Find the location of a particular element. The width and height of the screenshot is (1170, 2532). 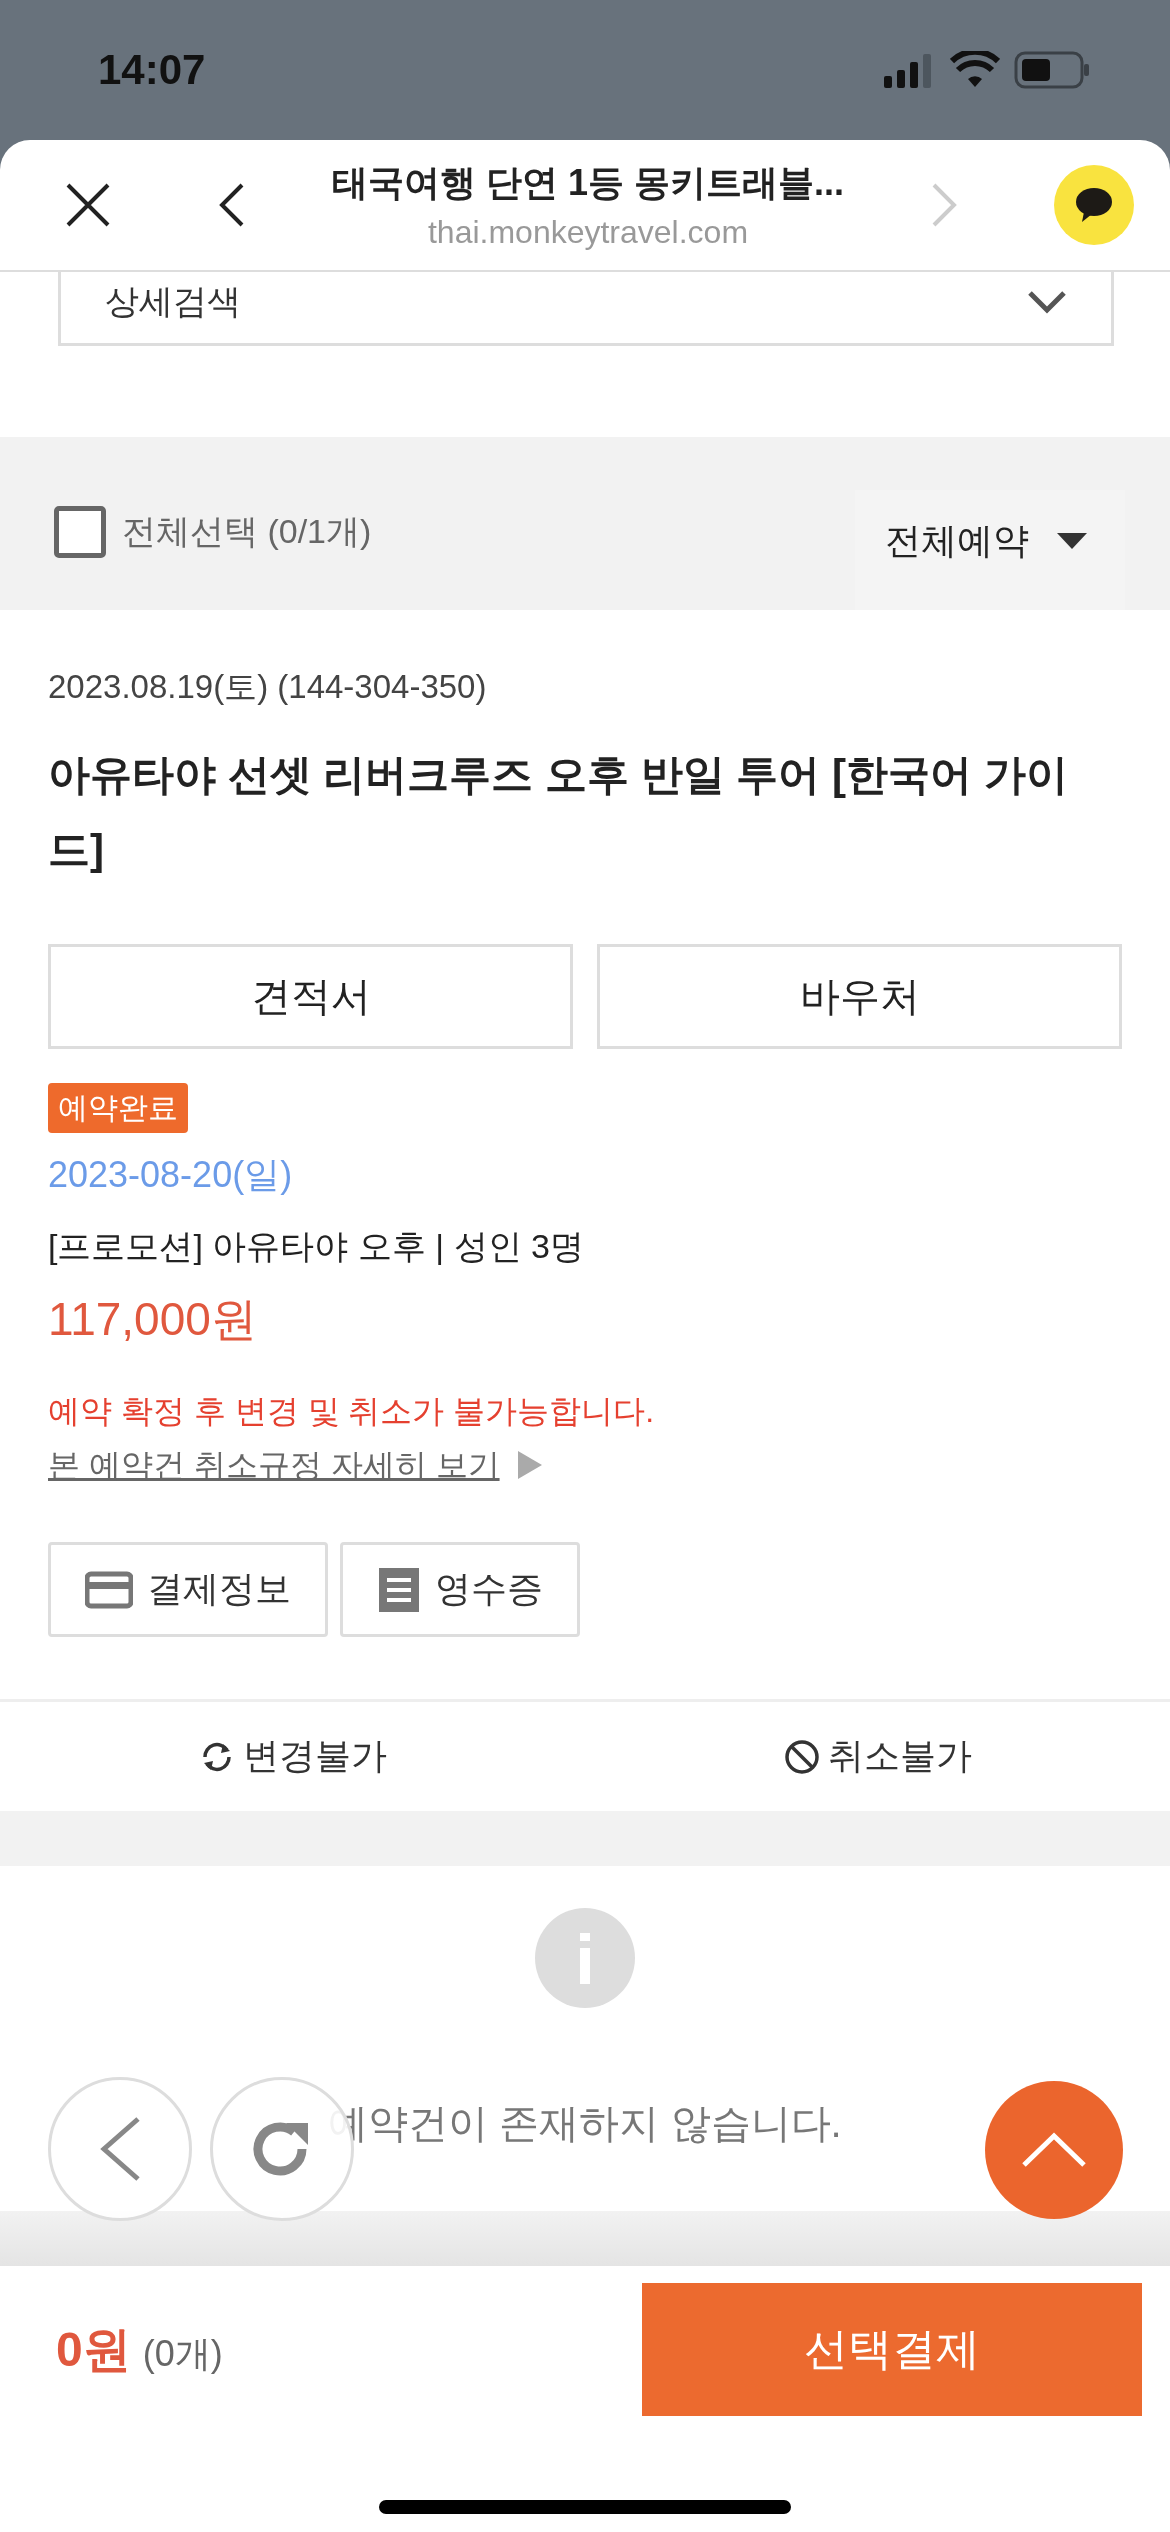

empty-message: 예약건이 존재하지 않습니다. is located at coordinates (585, 2123).